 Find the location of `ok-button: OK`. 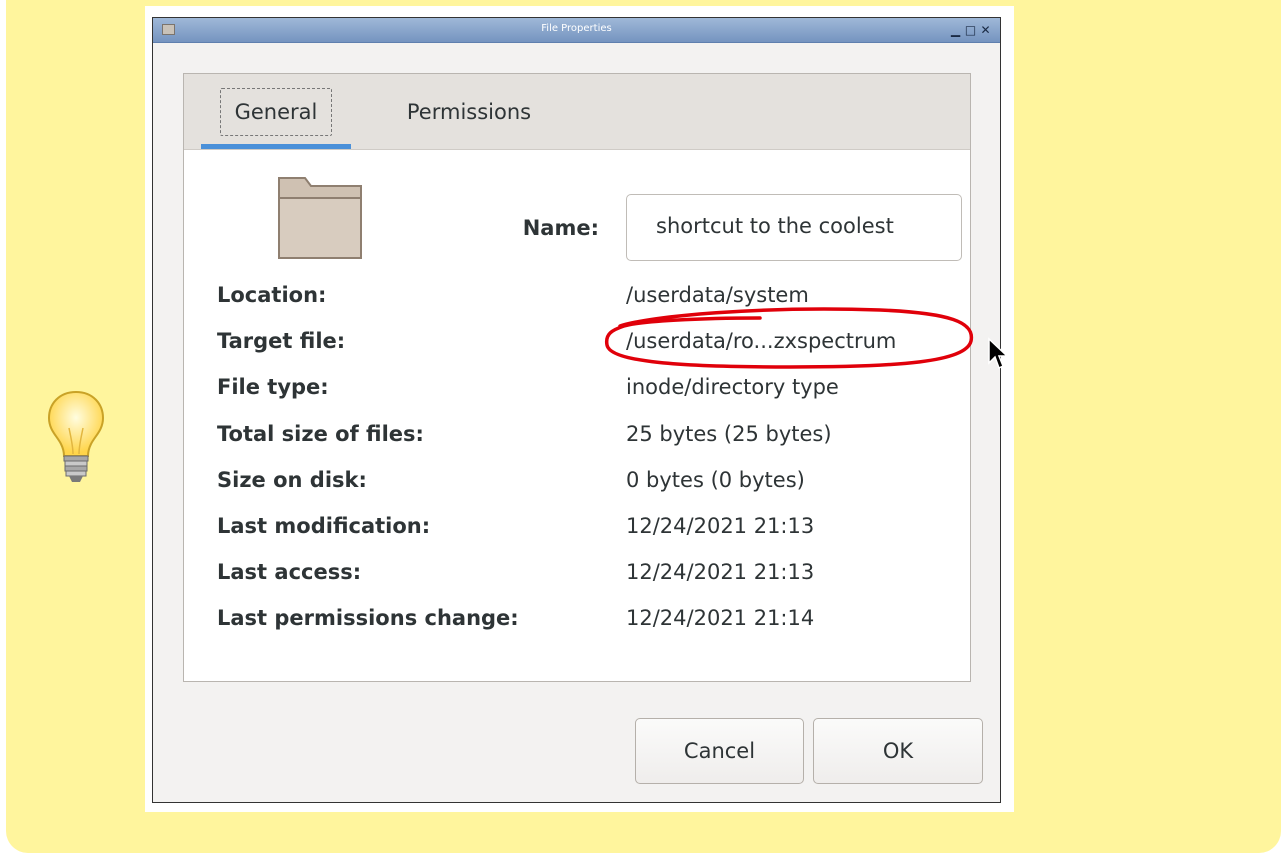

ok-button: OK is located at coordinates (898, 751).